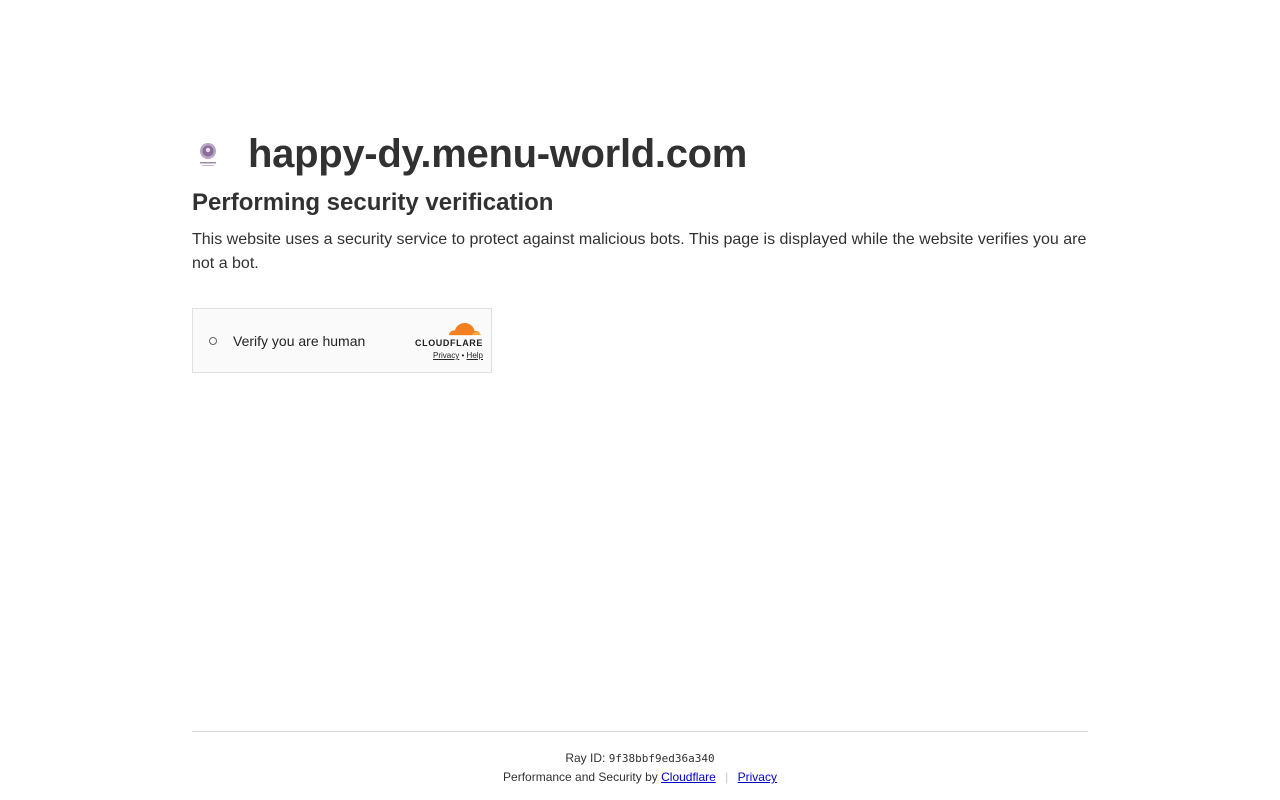  What do you see at coordinates (208, 154) in the screenshot?
I see `site-logo-icon` at bounding box center [208, 154].